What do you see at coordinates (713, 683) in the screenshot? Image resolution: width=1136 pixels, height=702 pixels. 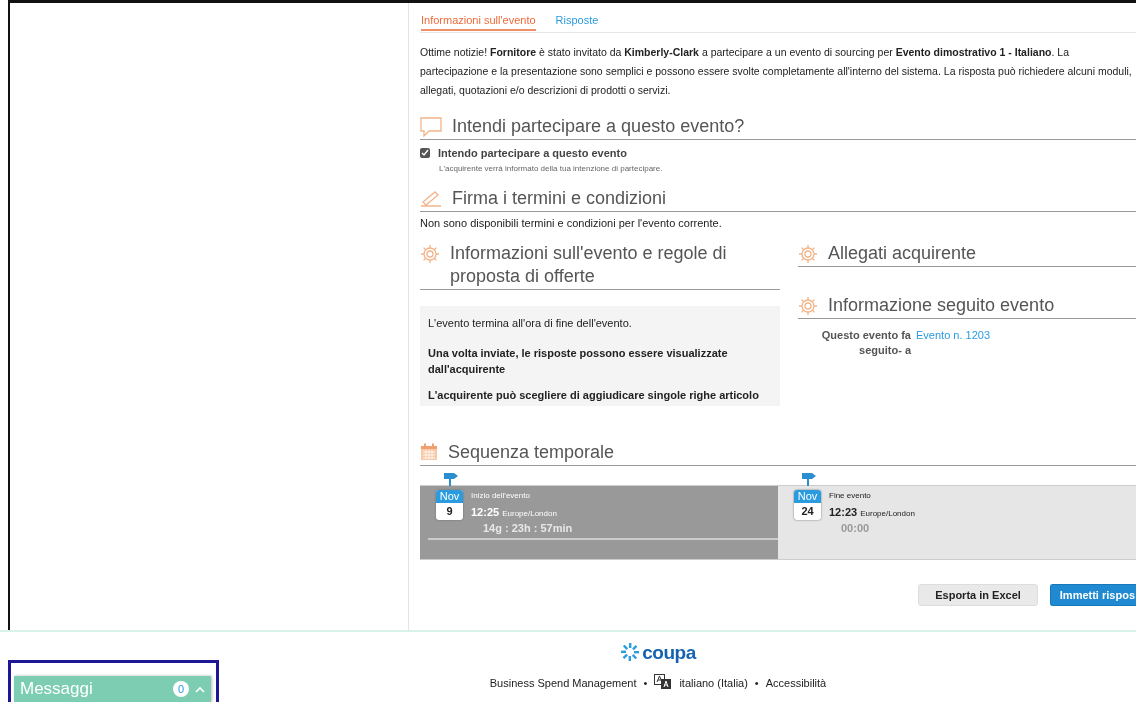 I see `footer-link: italiano (Italia)` at bounding box center [713, 683].